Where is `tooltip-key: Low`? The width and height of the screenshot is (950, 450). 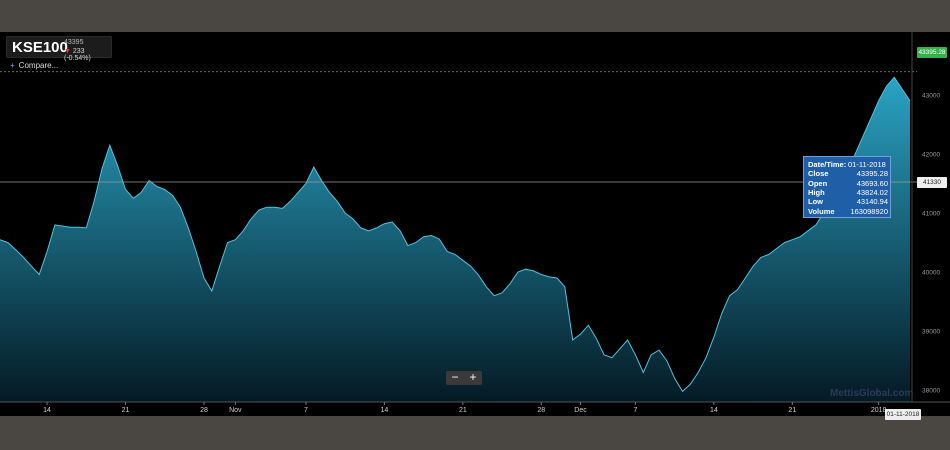 tooltip-key: Low is located at coordinates (815, 202).